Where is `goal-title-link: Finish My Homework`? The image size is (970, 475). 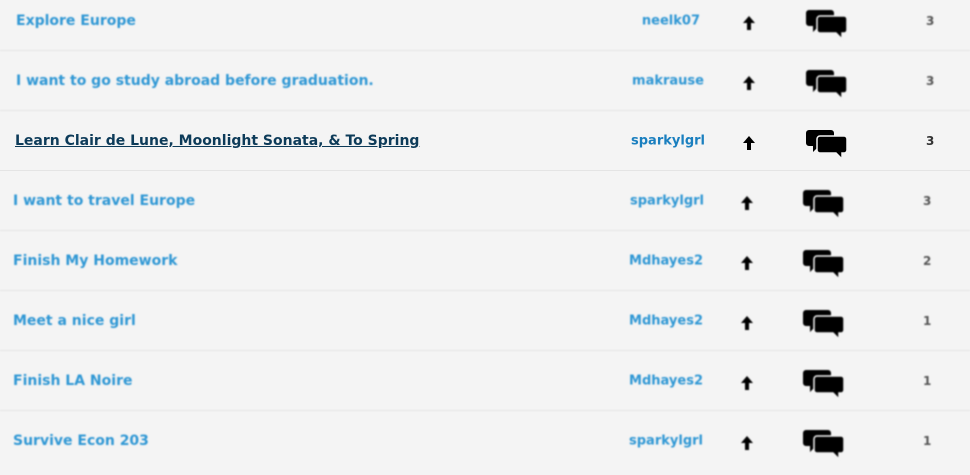
goal-title-link: Finish My Homework is located at coordinates (95, 261).